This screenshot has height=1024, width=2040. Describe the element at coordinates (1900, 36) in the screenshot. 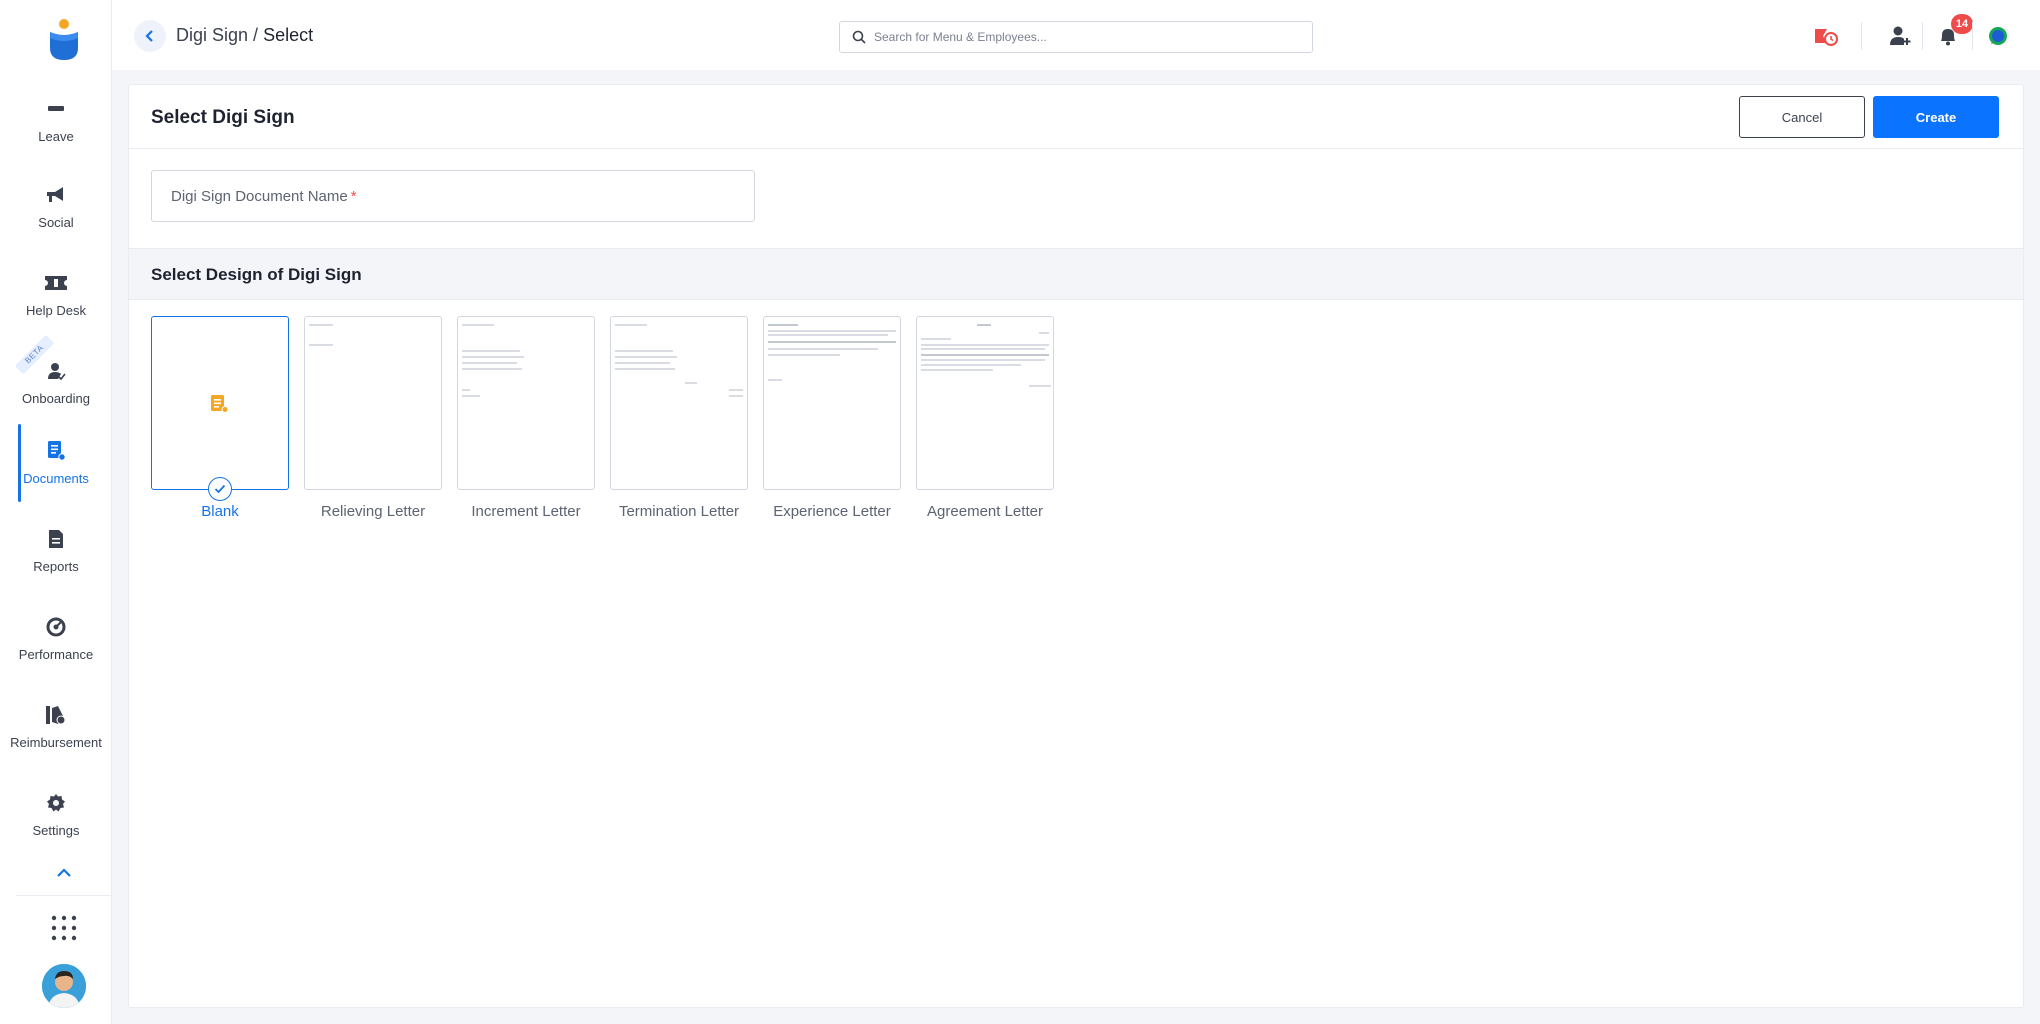

I see `add-user-icon` at that location.